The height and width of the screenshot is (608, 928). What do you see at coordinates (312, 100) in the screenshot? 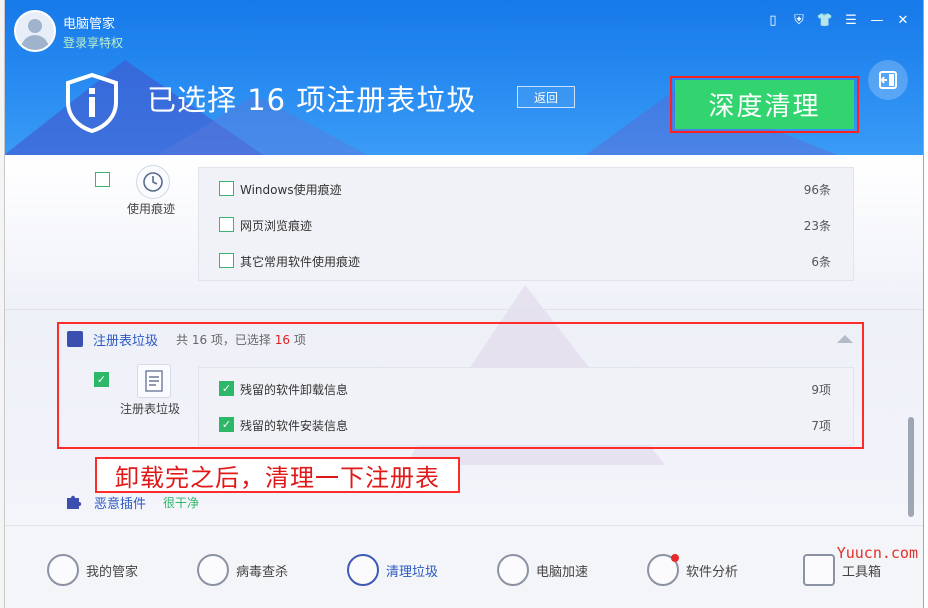
I see `page-title: 已选择 16 项注册表垃圾` at bounding box center [312, 100].